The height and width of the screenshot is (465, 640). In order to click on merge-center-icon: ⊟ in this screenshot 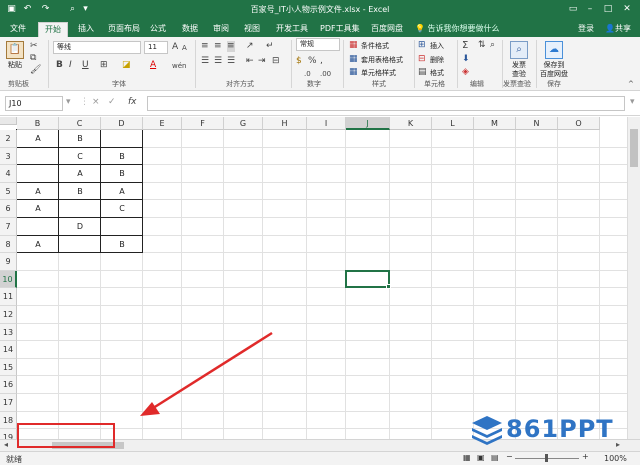, I will do `click(276, 61)`.